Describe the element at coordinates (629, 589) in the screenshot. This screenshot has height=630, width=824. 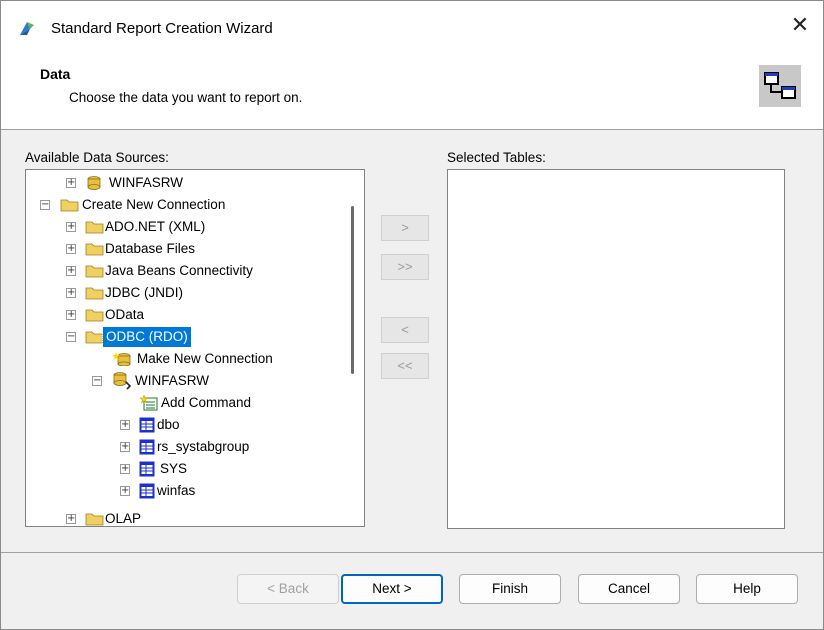
I see `cancel-button: Cancel` at that location.